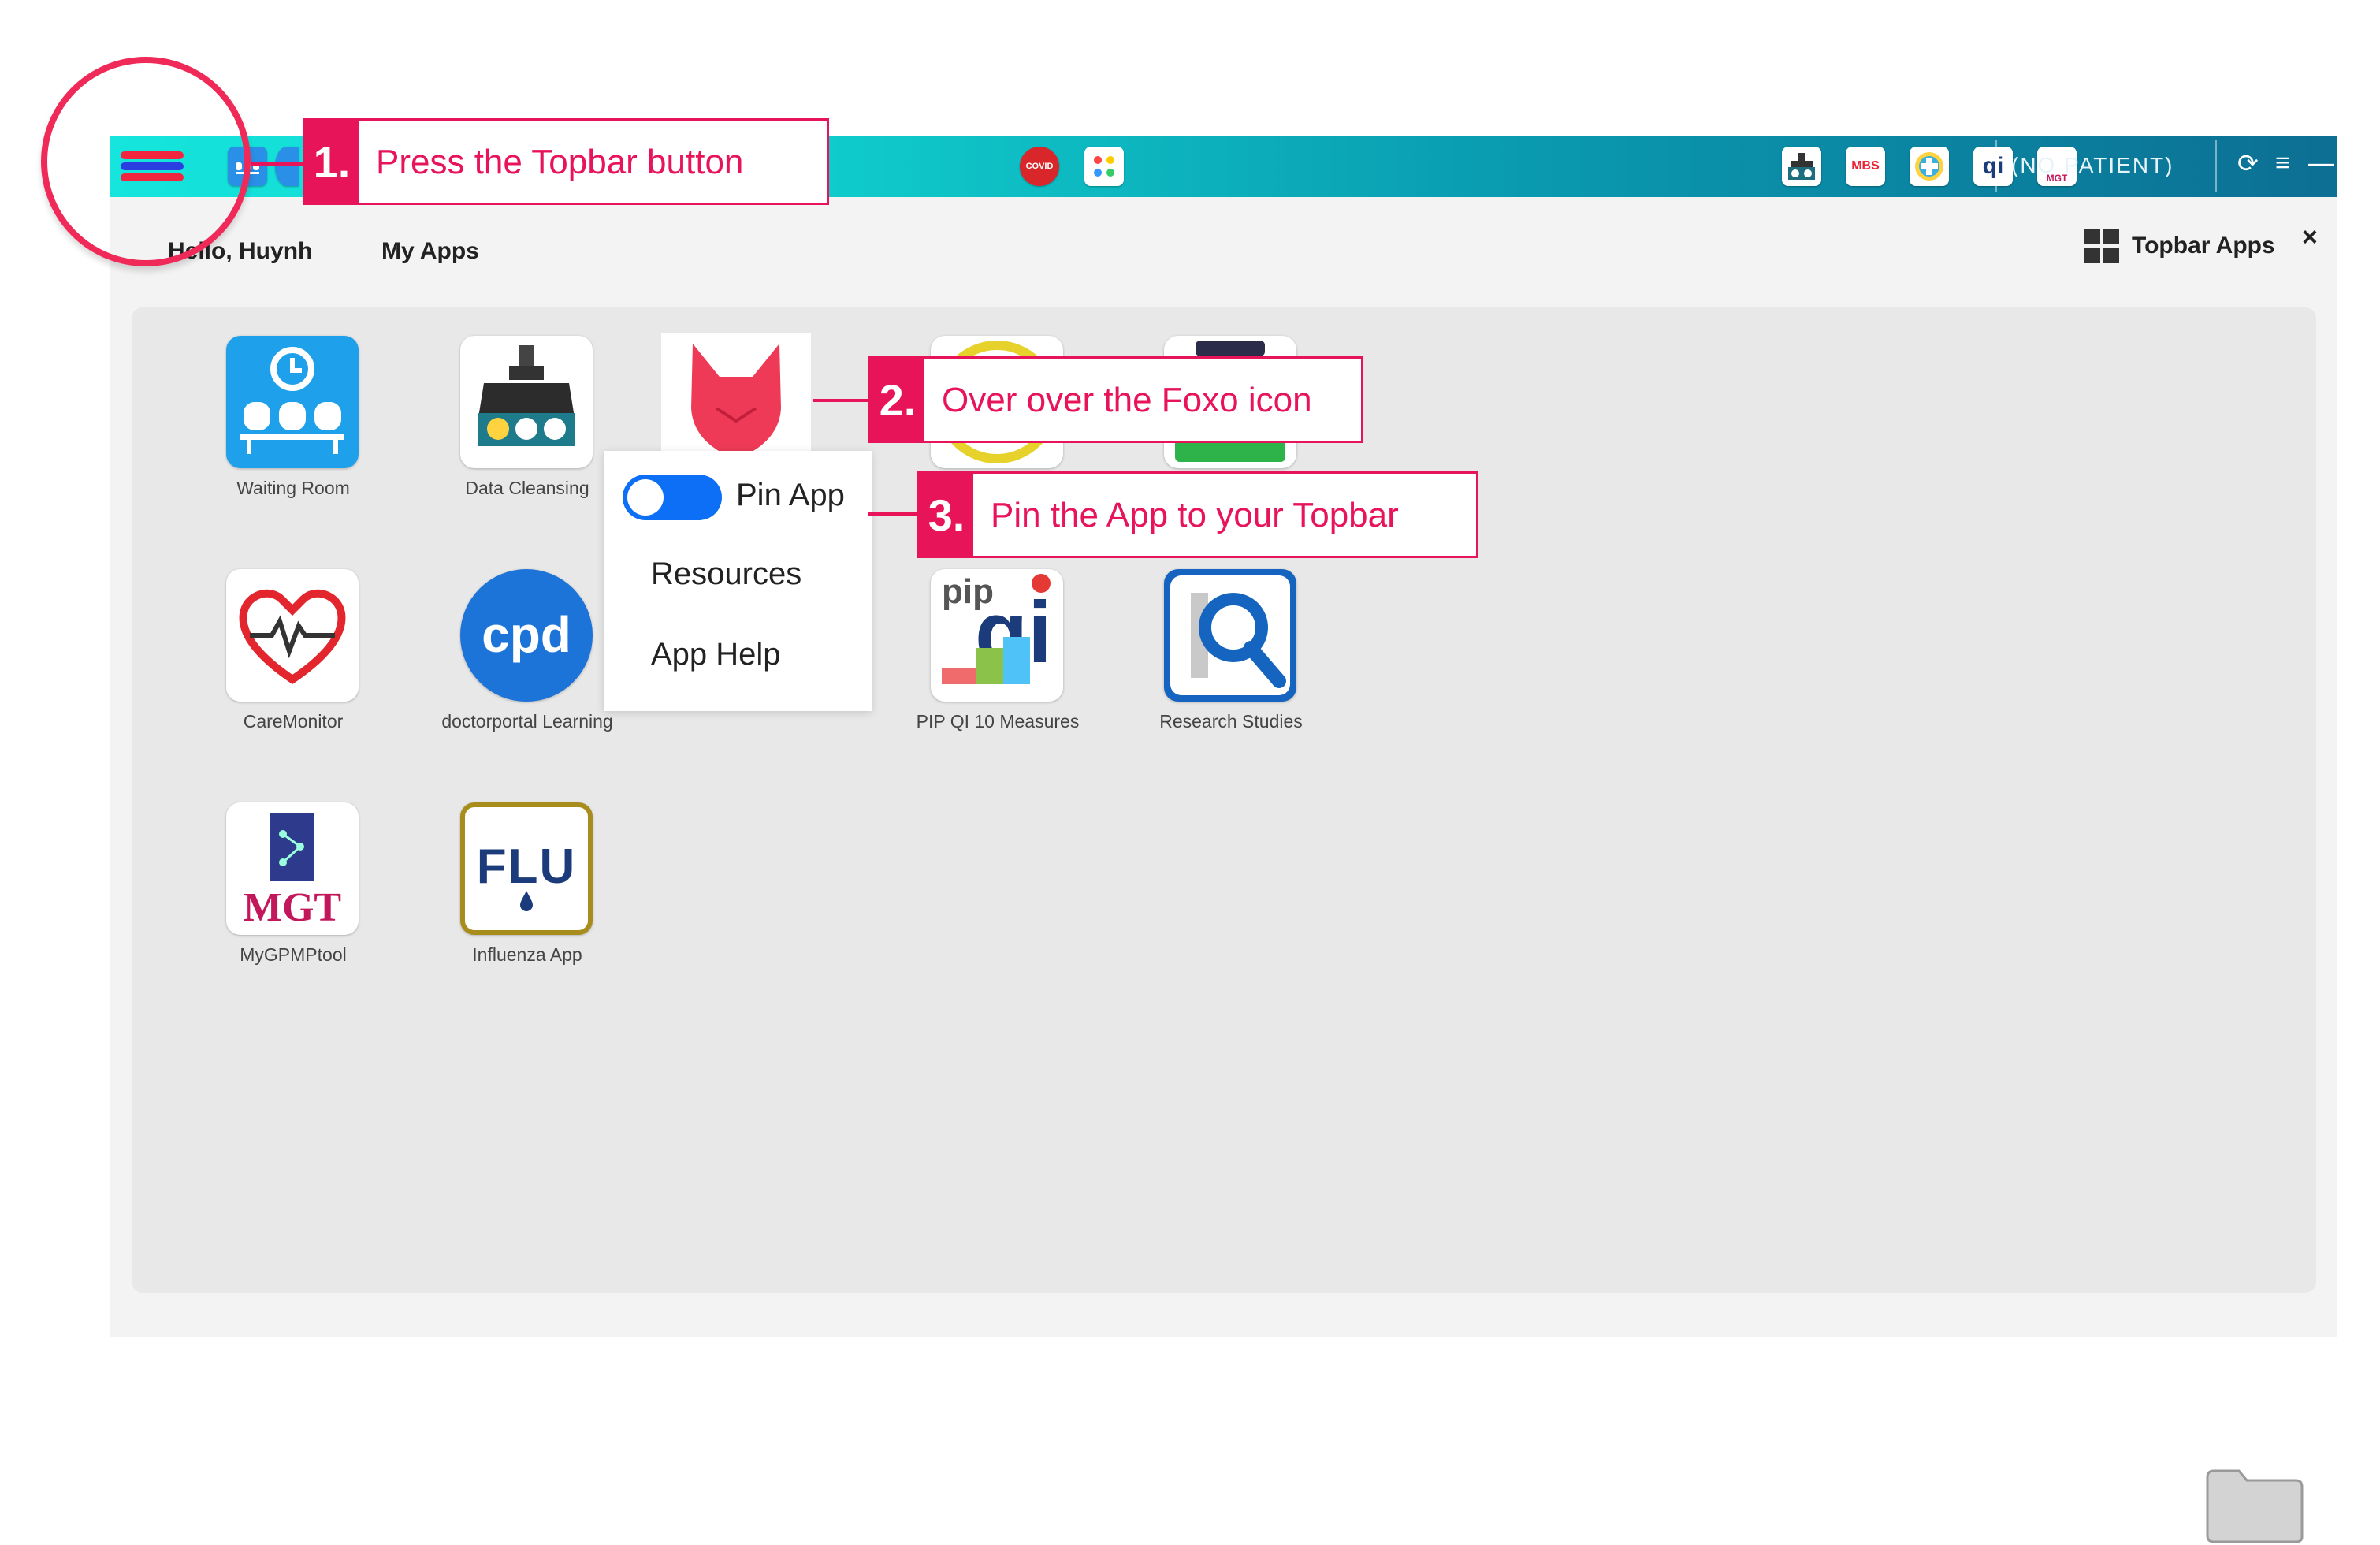 This screenshot has height=1545, width=2380. Describe the element at coordinates (527, 954) in the screenshot. I see `app-label: Influenza App` at that location.